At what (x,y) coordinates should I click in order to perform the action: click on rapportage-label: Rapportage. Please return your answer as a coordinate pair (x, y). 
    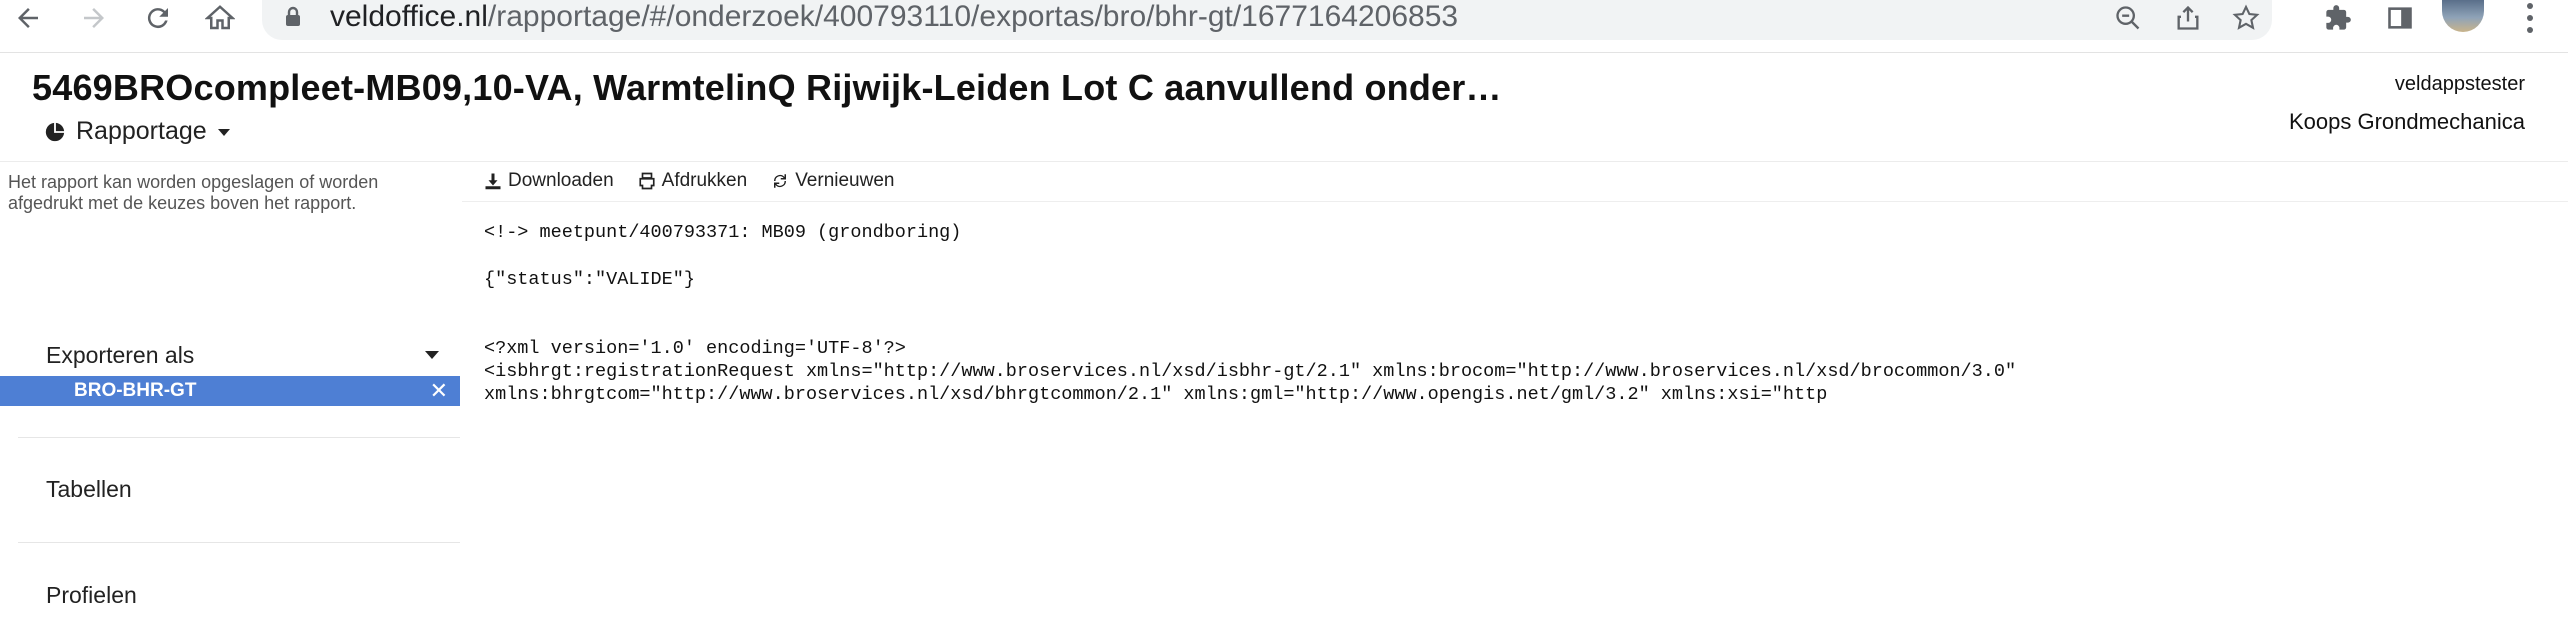
    Looking at the image, I should click on (141, 131).